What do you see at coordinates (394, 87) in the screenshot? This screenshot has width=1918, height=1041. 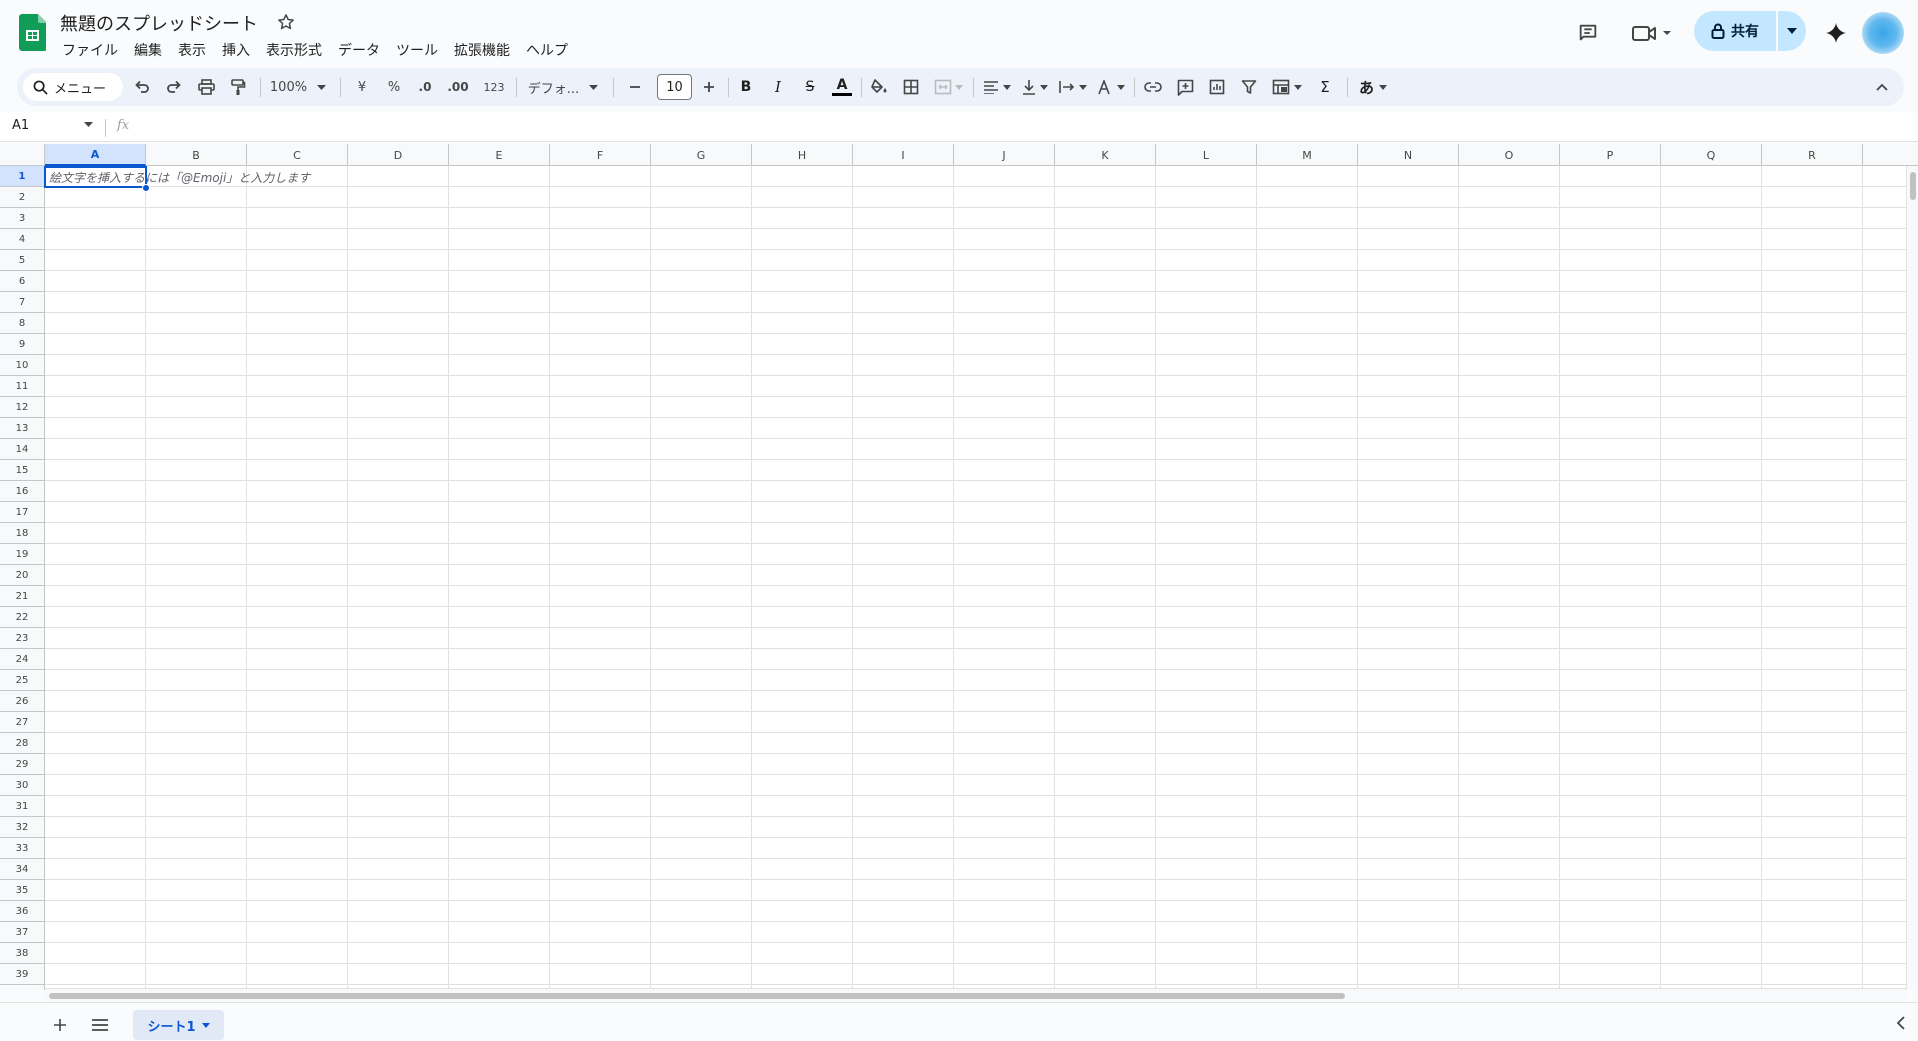 I see `percent-format-button: %` at bounding box center [394, 87].